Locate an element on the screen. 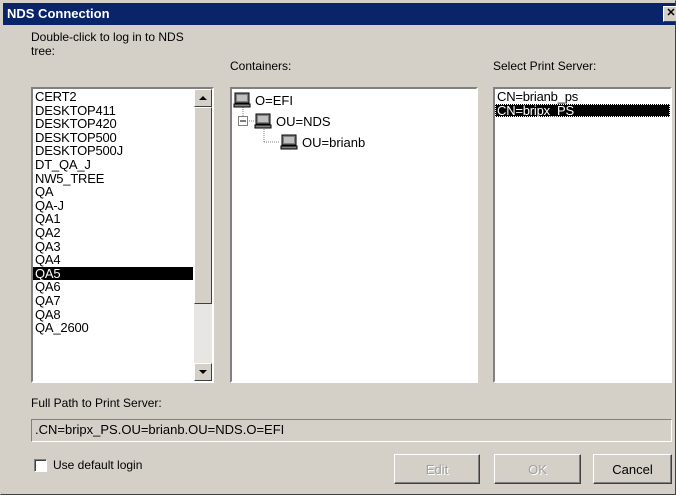 The image size is (676, 495). list-item: QA2 is located at coordinates (113, 233).